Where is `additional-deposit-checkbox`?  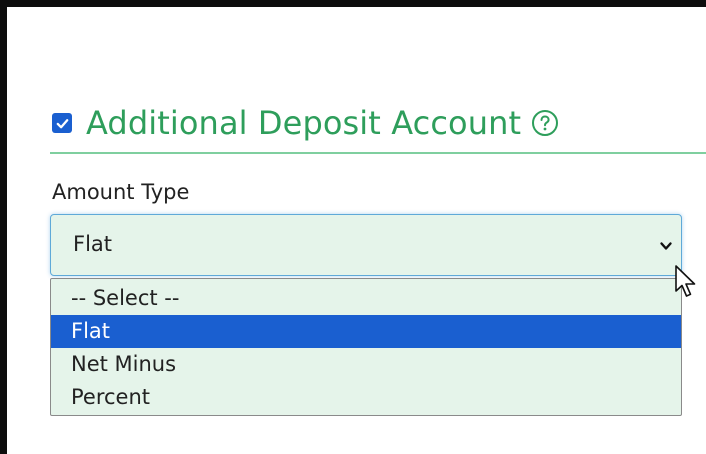 additional-deposit-checkbox is located at coordinates (62, 123).